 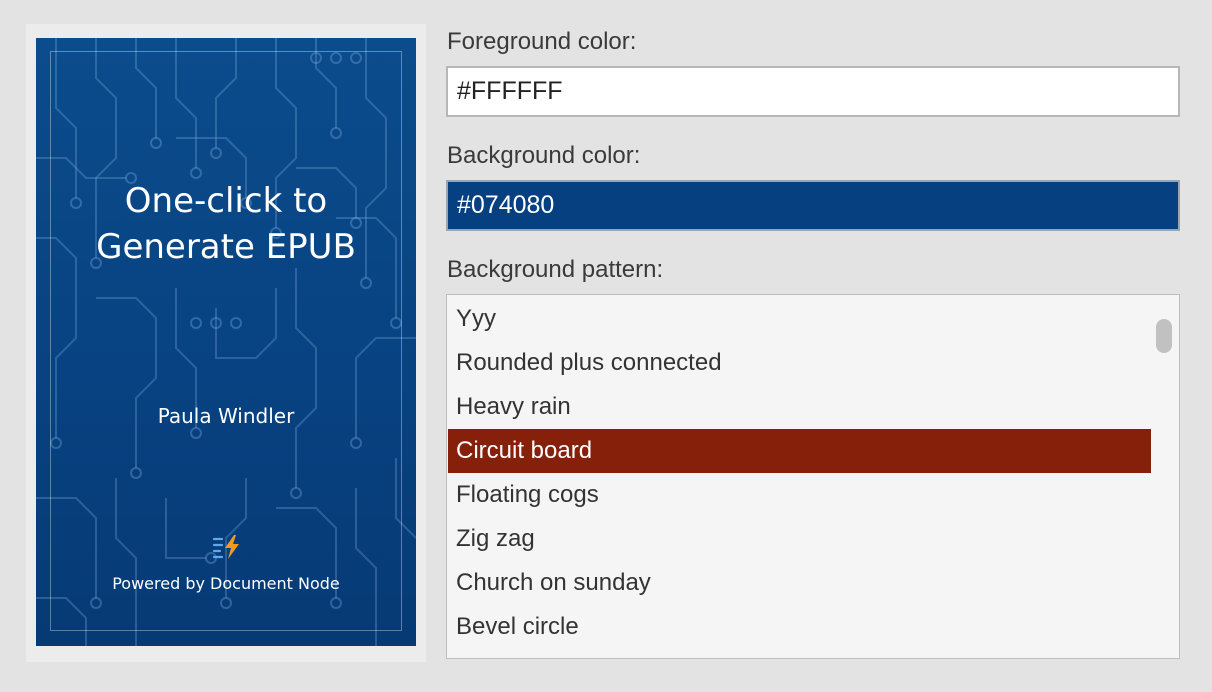 I want to click on cover-title-line-1: One-click to, so click(x=226, y=201).